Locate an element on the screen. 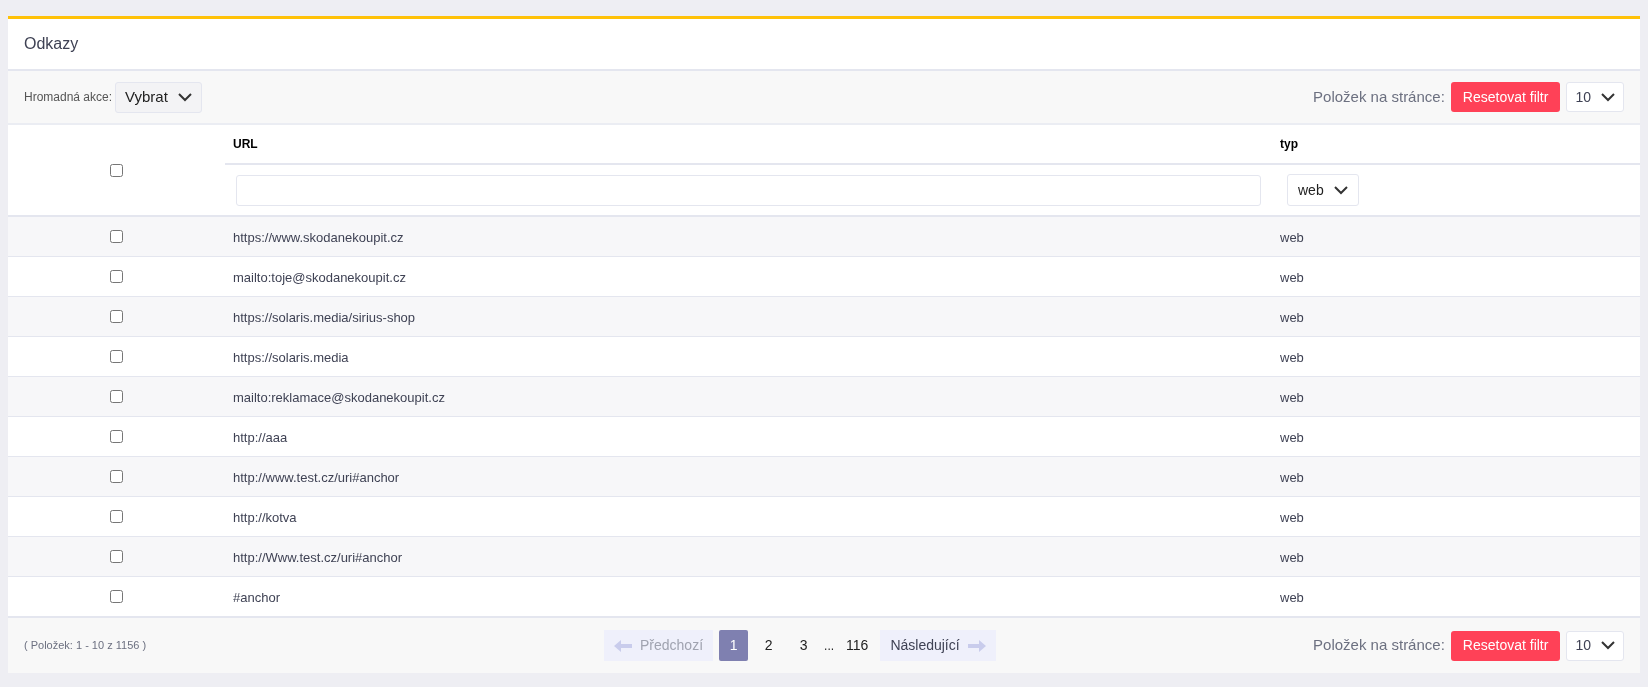 The width and height of the screenshot is (1648, 687). page-button: 3 is located at coordinates (804, 645).